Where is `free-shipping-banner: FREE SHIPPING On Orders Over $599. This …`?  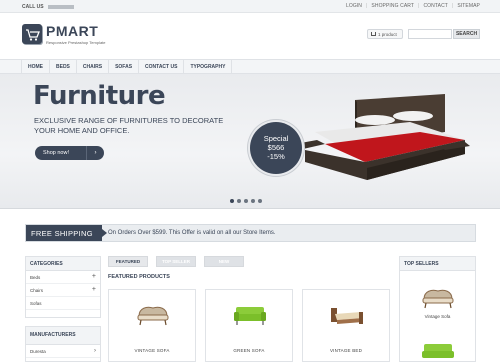 free-shipping-banner: FREE SHIPPING On Orders Over $599. This … is located at coordinates (250, 233).